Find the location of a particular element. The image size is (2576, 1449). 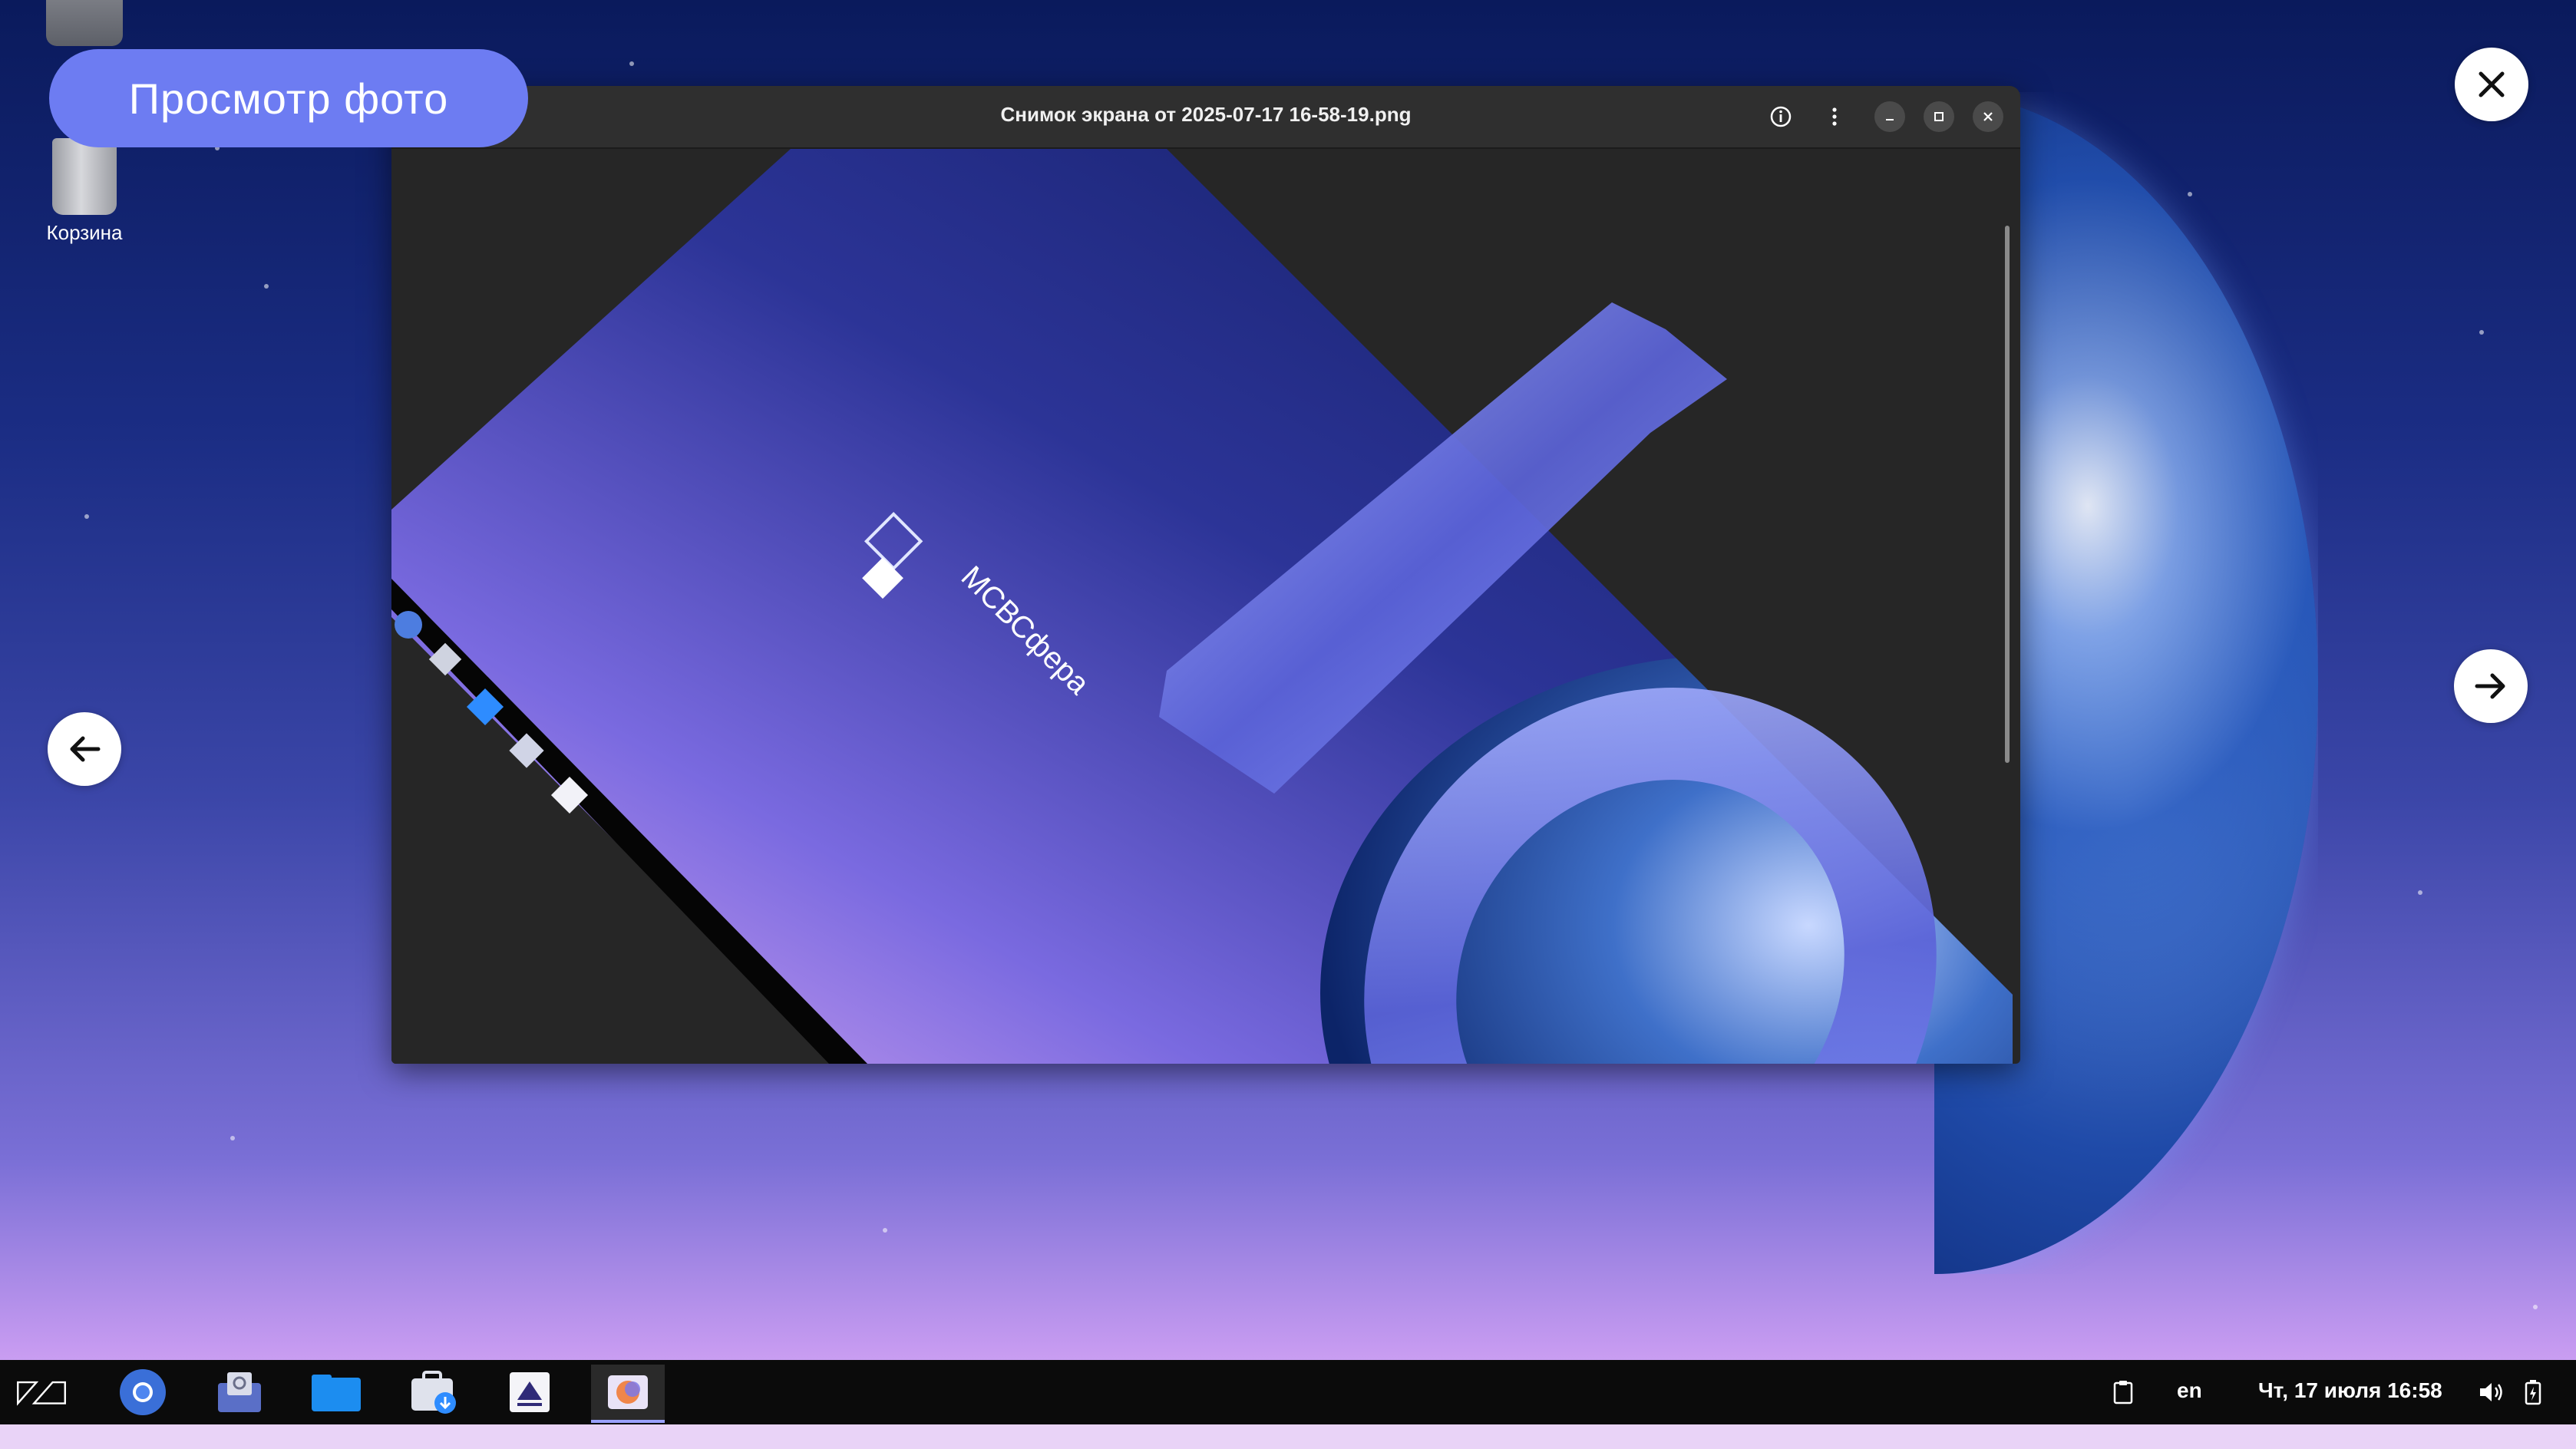

maximize-button is located at coordinates (1939, 116).